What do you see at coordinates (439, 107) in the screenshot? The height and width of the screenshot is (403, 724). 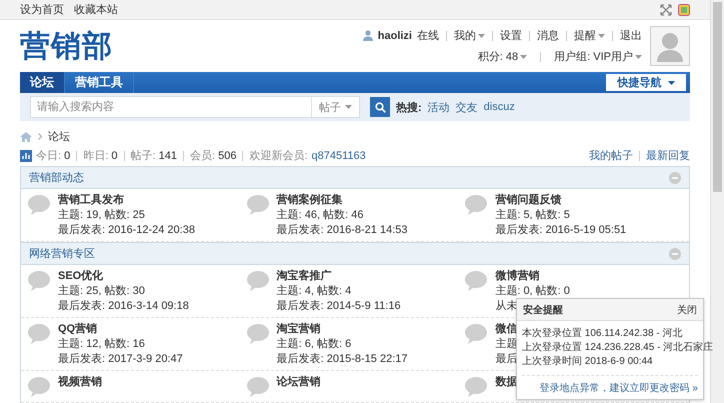 I see `hot-search-link: 活动` at bounding box center [439, 107].